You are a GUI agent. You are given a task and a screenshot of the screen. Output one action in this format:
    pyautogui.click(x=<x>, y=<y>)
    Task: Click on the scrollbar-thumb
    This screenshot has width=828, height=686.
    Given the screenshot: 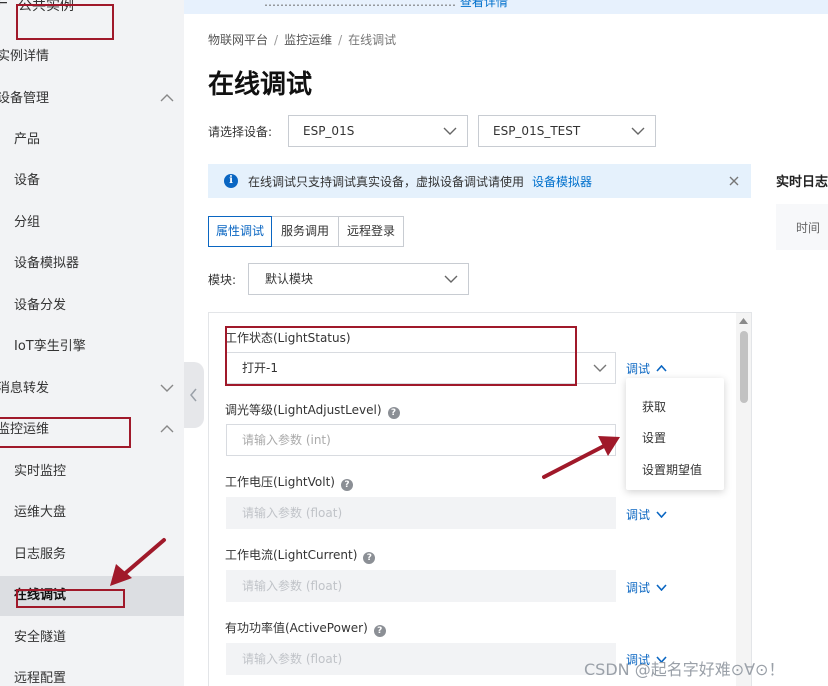 What is the action you would take?
    pyautogui.click(x=744, y=367)
    